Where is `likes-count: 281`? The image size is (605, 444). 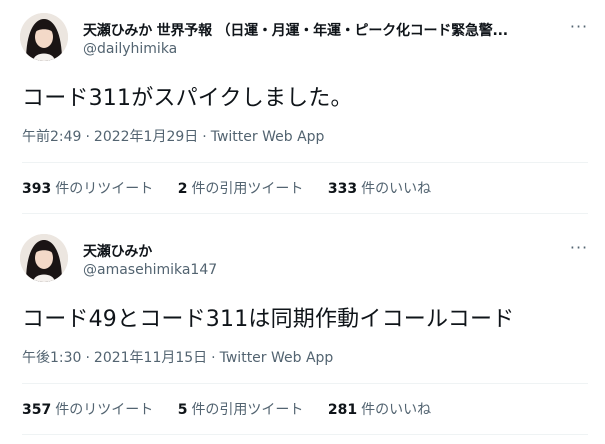
likes-count: 281 is located at coordinates (342, 410).